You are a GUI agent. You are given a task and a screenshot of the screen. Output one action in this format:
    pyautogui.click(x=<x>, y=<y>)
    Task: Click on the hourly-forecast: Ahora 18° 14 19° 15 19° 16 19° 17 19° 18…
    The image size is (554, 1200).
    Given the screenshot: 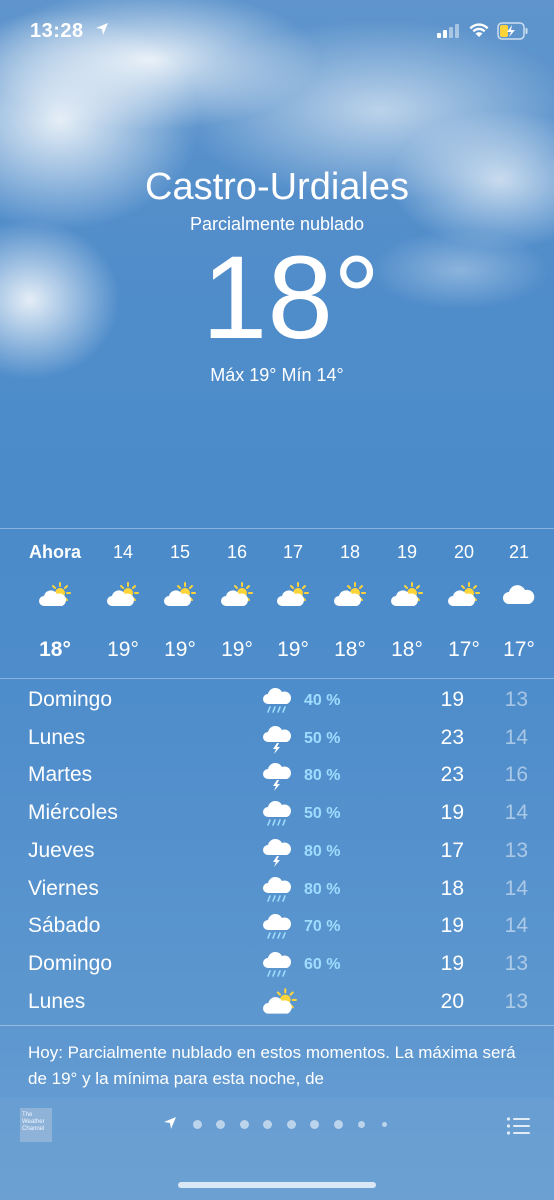 What is the action you would take?
    pyautogui.click(x=277, y=604)
    